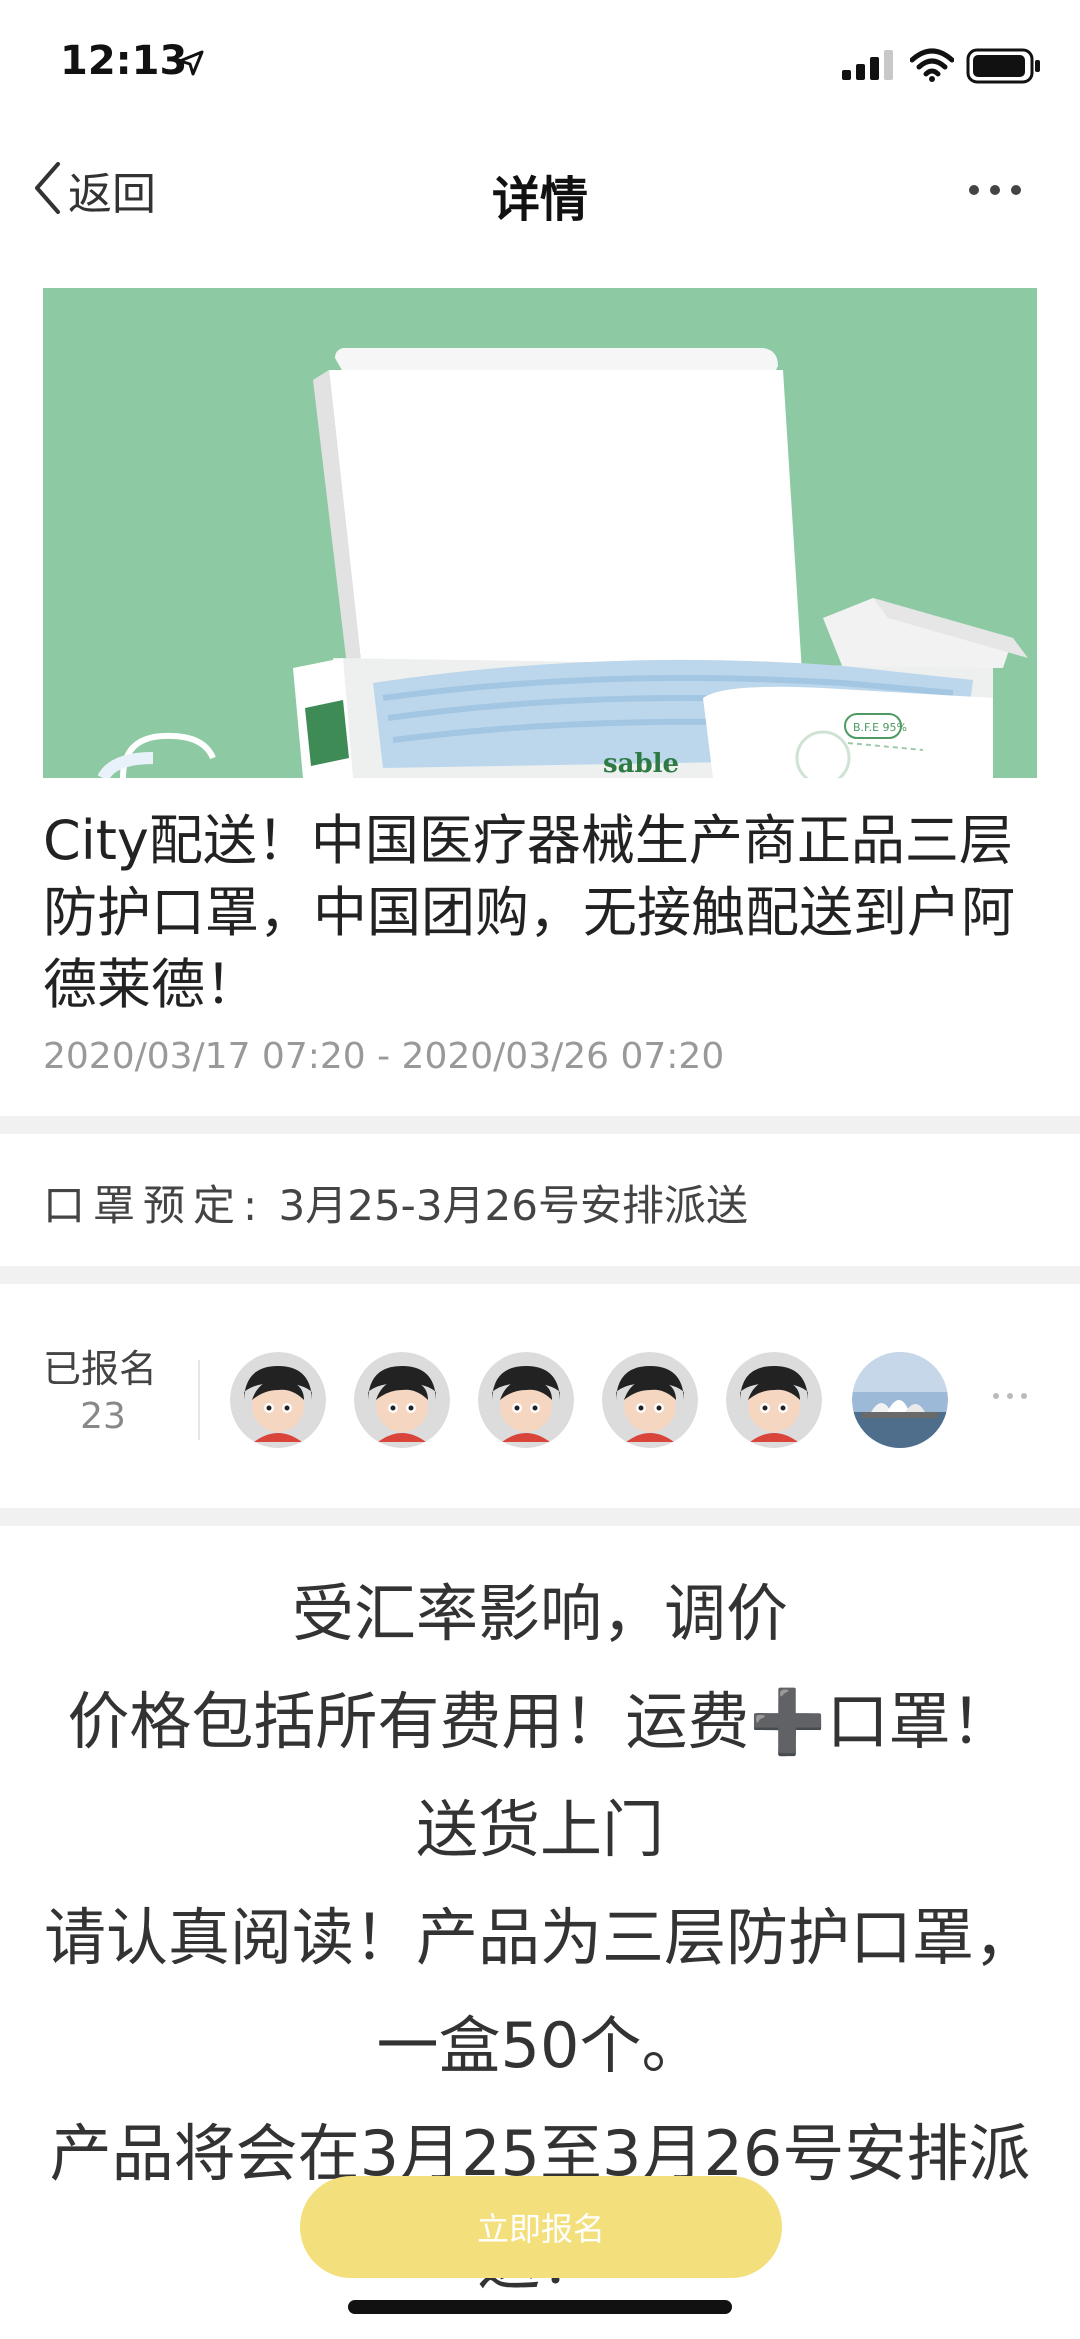 The image size is (1080, 2339). I want to click on status-bar: 12:13, so click(540, 65).